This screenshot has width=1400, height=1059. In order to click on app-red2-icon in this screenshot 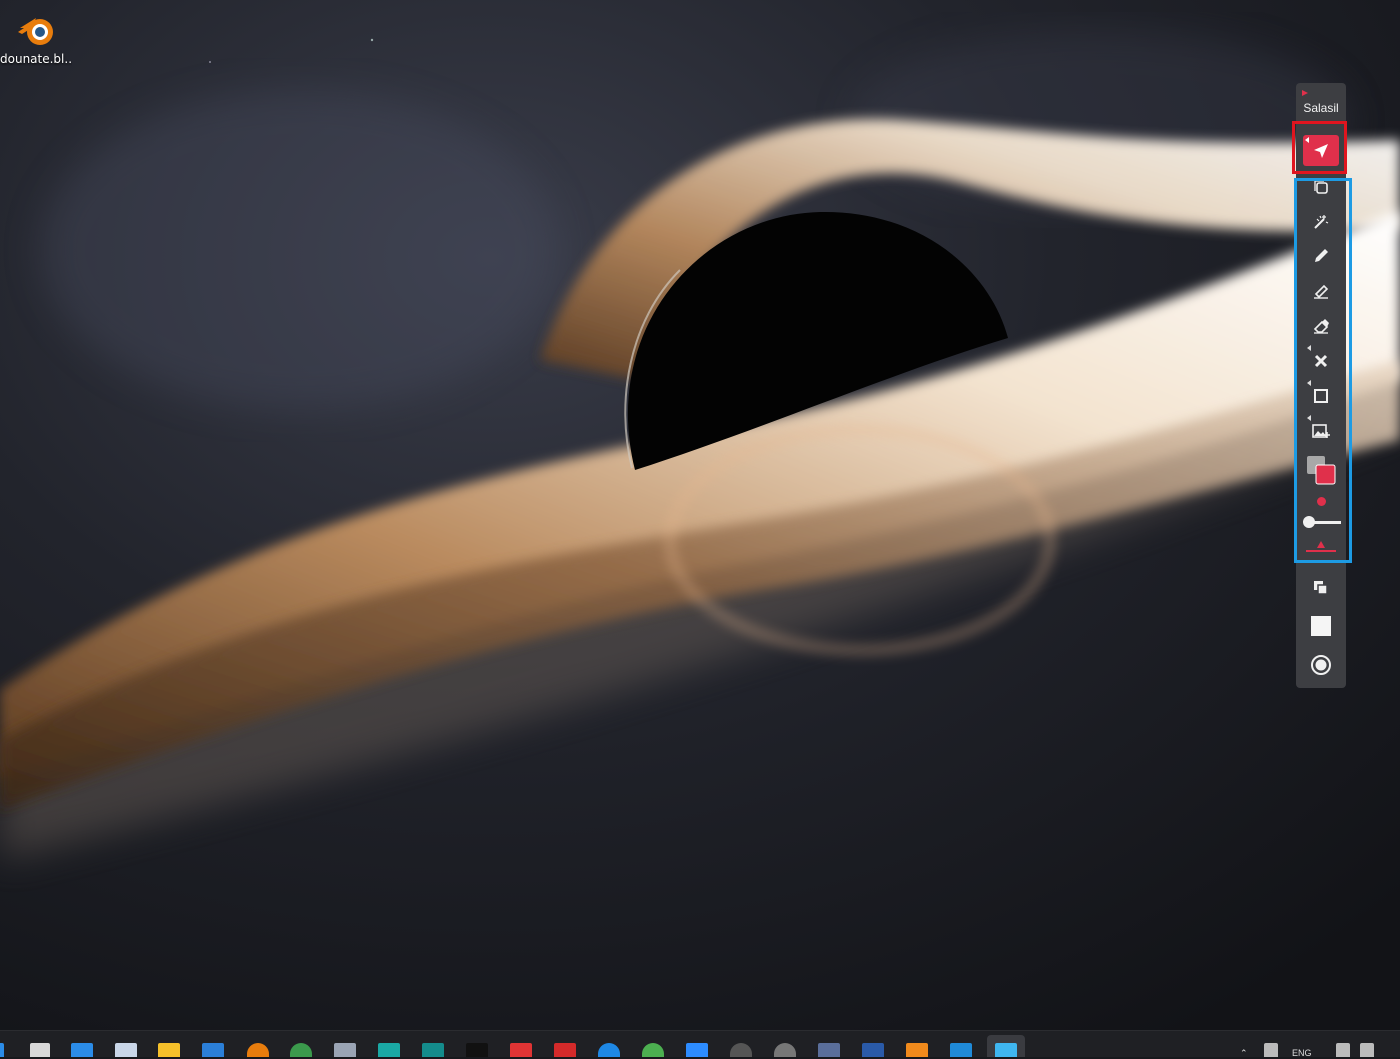, I will do `click(565, 1050)`.